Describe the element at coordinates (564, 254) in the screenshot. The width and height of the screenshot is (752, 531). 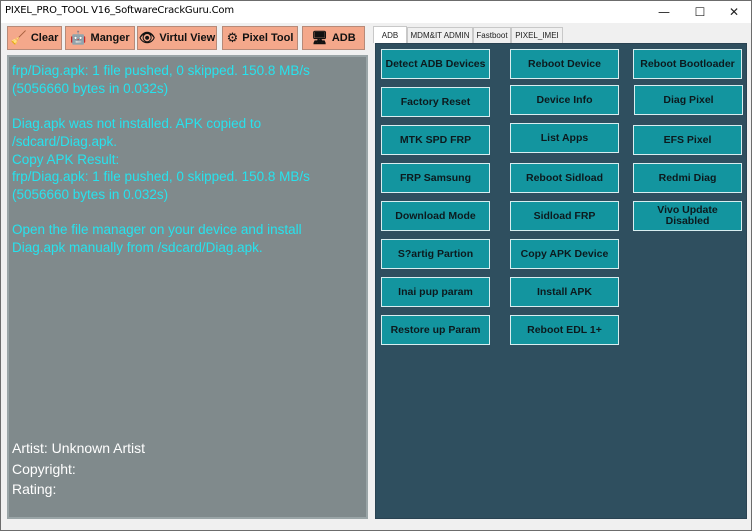
I see `copy-apk-device-button: Copy APK Device` at that location.